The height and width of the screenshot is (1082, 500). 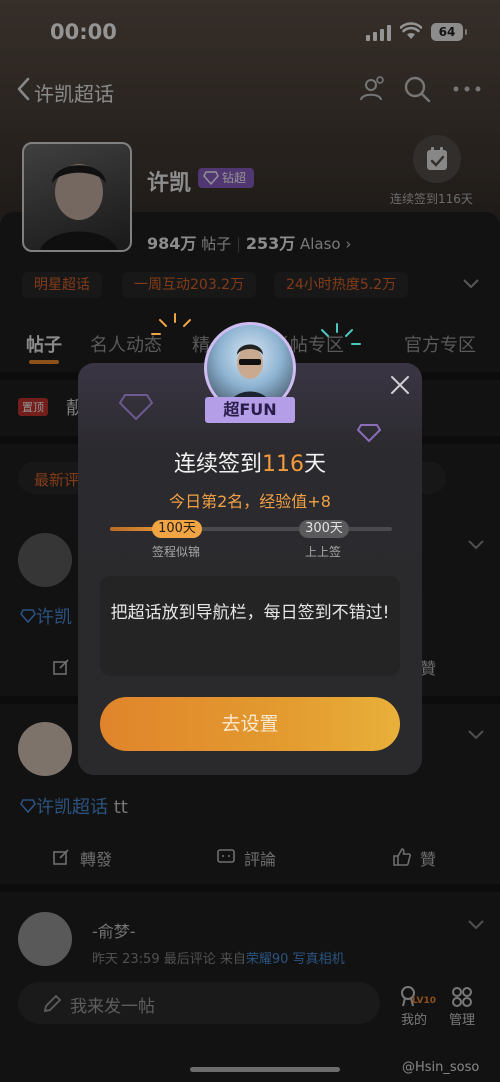 What do you see at coordinates (315, 464) in the screenshot?
I see `modal-title-suffix: 天` at bounding box center [315, 464].